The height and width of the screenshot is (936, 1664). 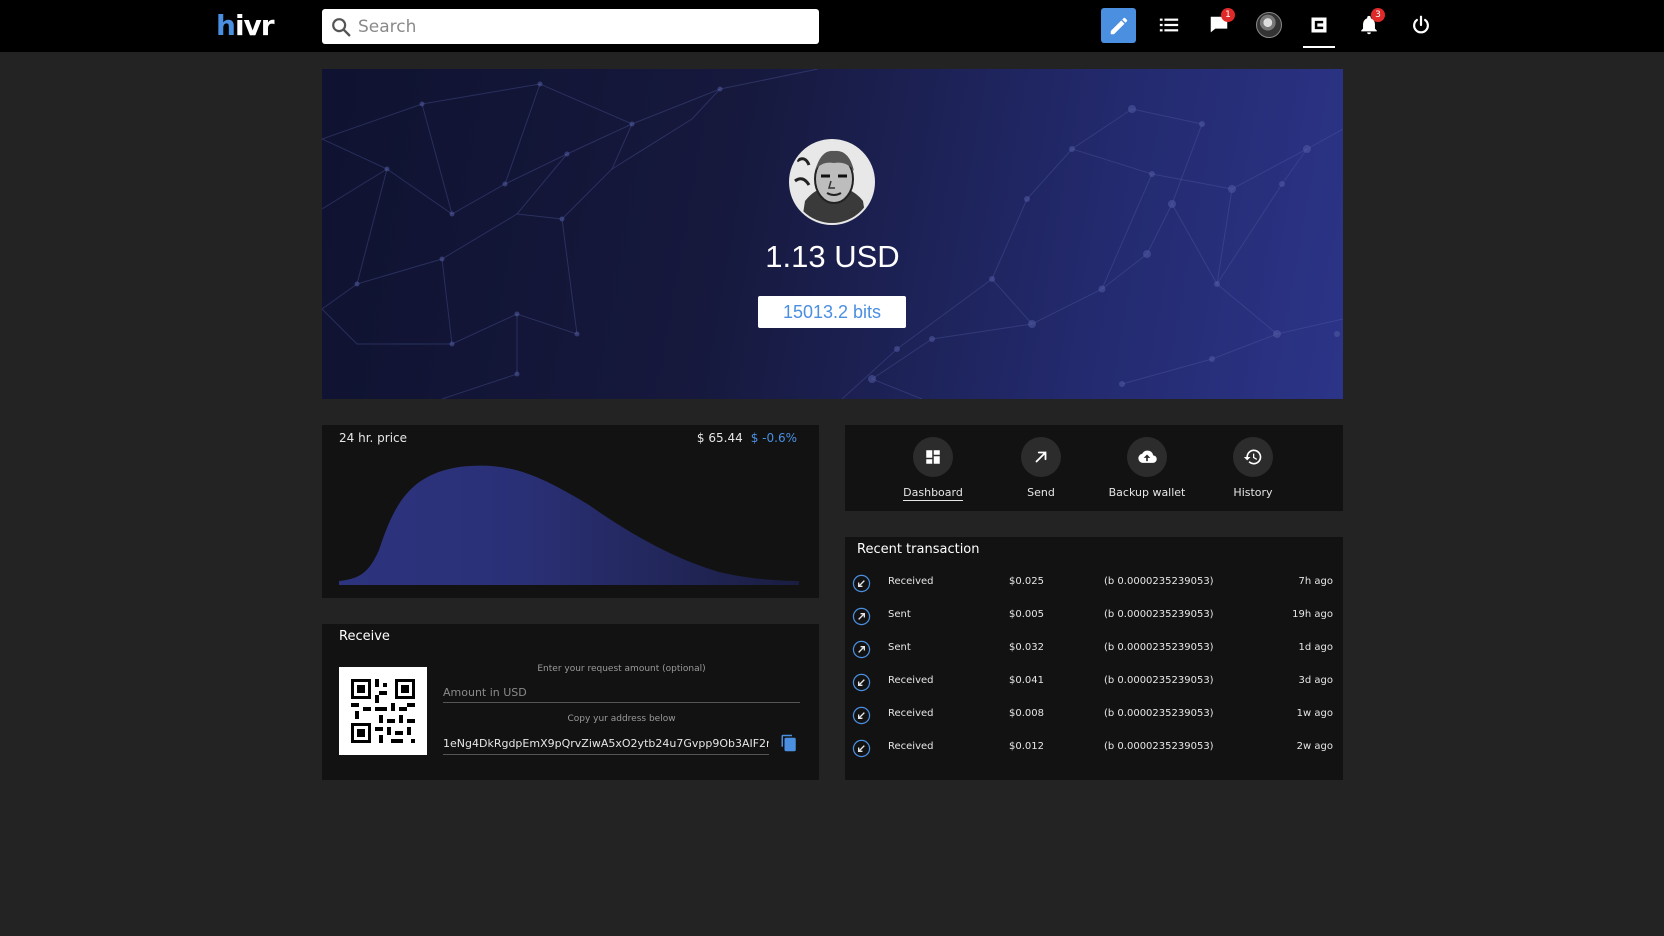 I want to click on messages-badge: 1, so click(x=1228, y=15).